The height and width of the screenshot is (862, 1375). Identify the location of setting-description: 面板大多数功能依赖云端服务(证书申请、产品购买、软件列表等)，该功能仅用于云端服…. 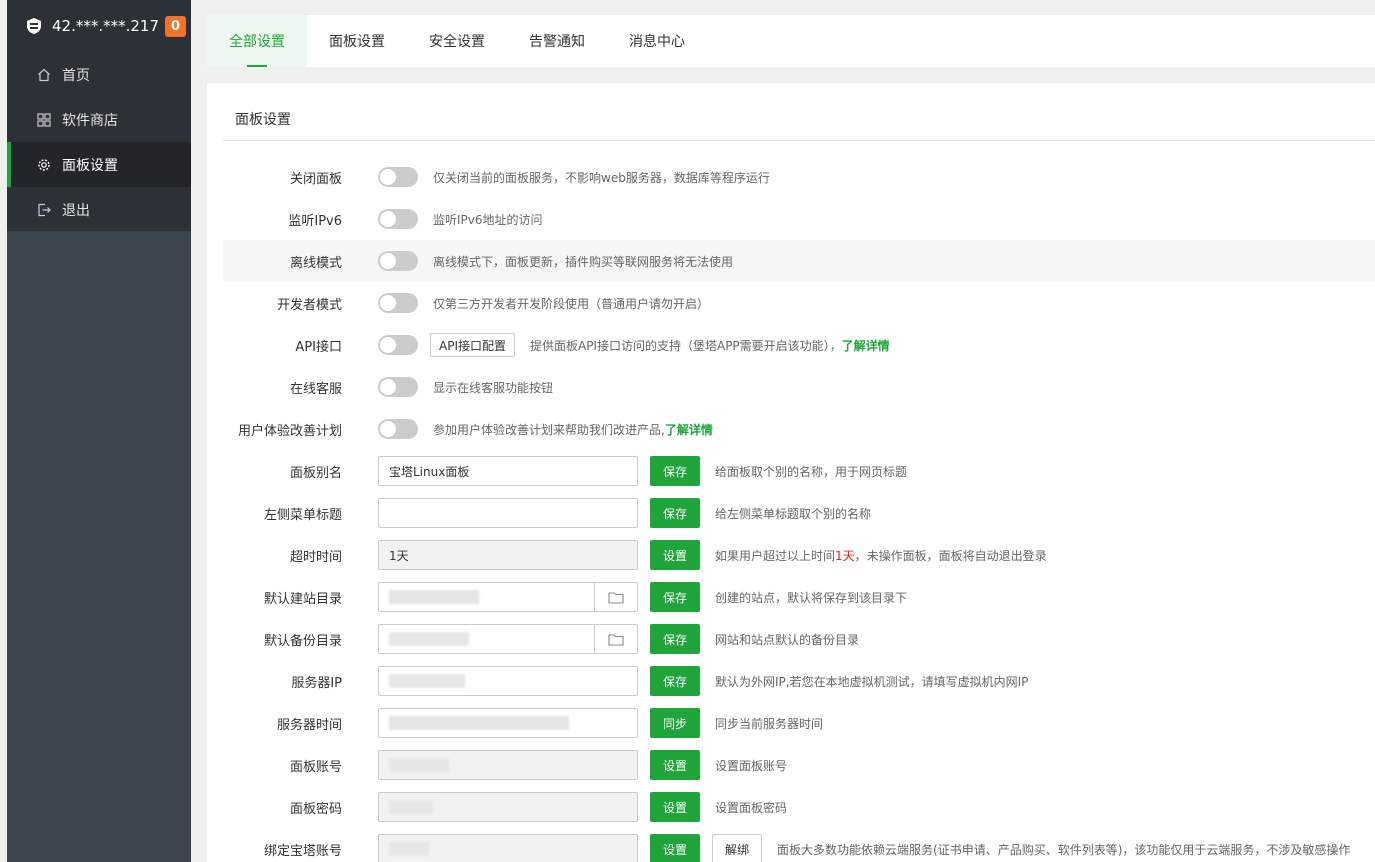
(1064, 849).